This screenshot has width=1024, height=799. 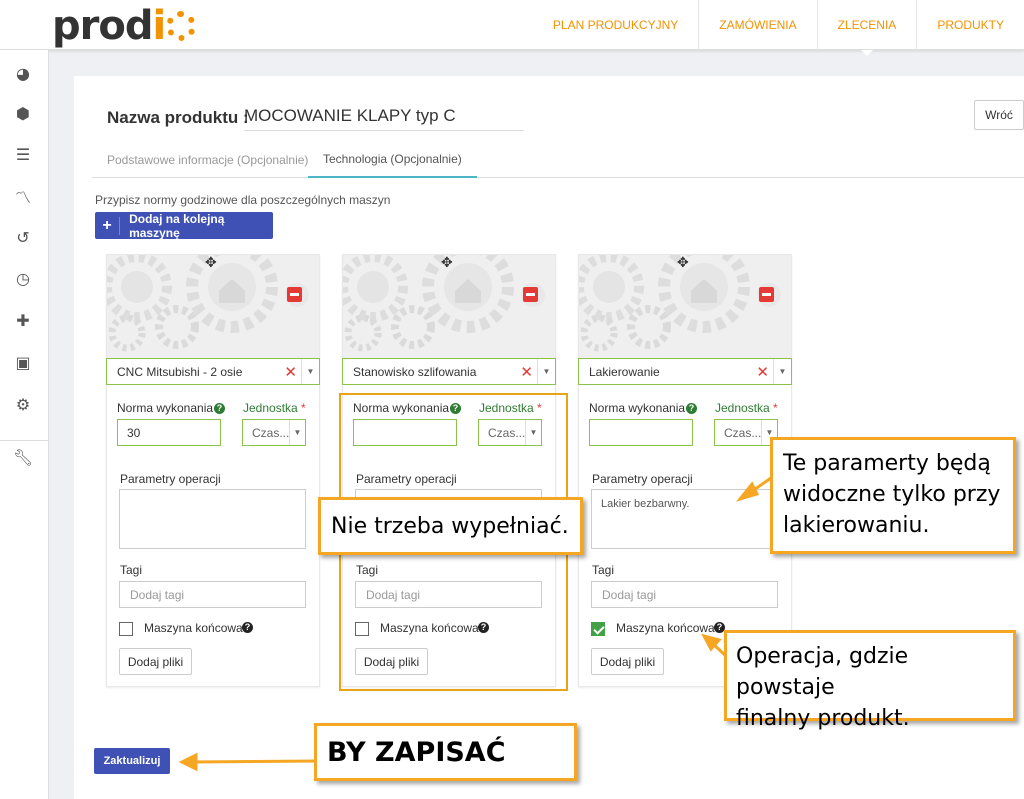 What do you see at coordinates (180, 371) in the screenshot?
I see `machine-select-value: CNC Mitsubishi - 2 osie` at bounding box center [180, 371].